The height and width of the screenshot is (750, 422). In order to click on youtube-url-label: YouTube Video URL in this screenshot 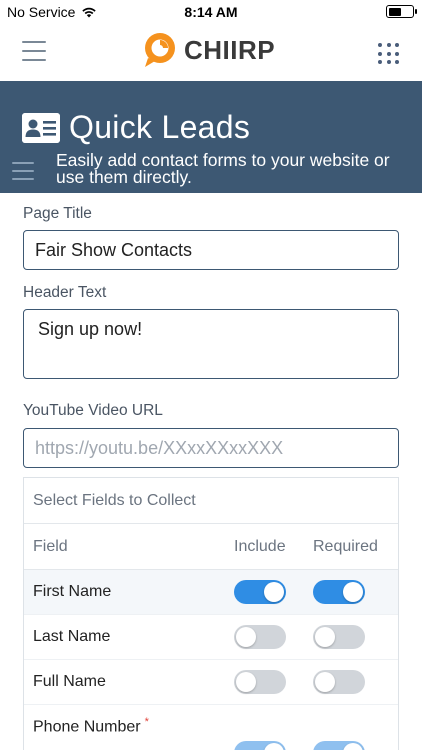, I will do `click(93, 410)`.